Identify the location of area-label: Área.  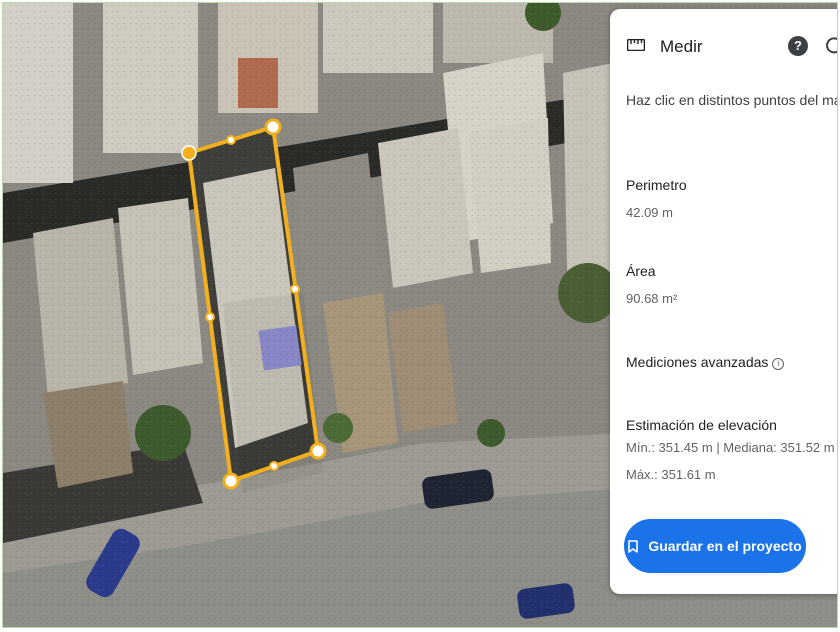
(641, 271).